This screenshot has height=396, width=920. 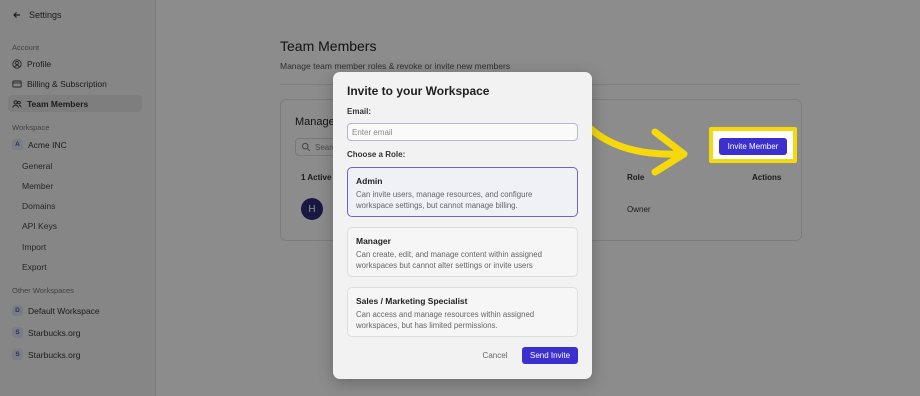 What do you see at coordinates (462, 132) in the screenshot?
I see `email-field` at bounding box center [462, 132].